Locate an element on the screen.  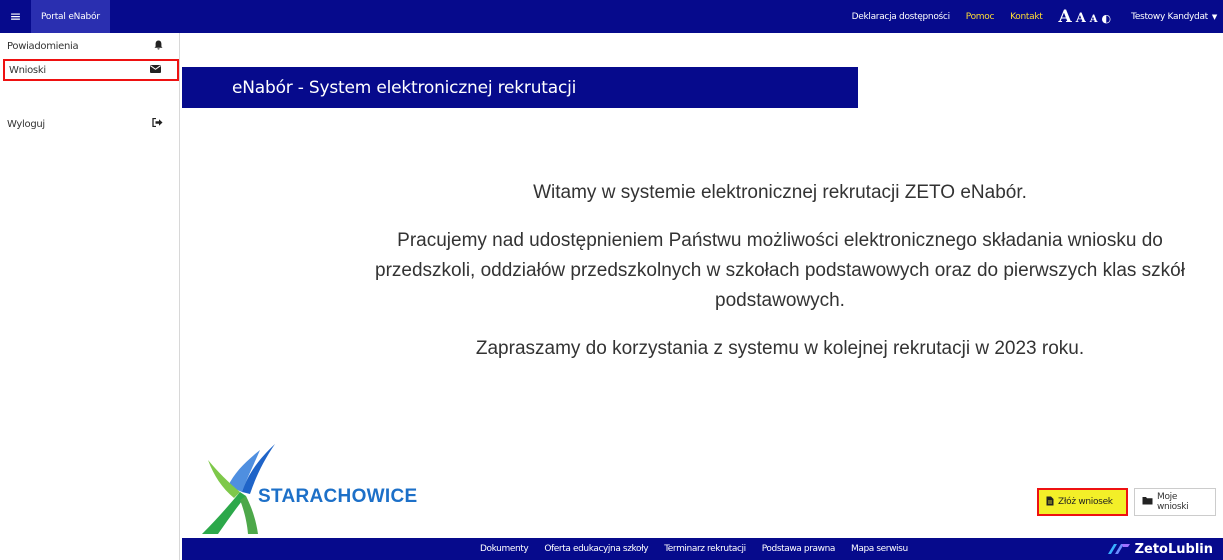
my-applications-button: Moje wnioski is located at coordinates (1175, 502).